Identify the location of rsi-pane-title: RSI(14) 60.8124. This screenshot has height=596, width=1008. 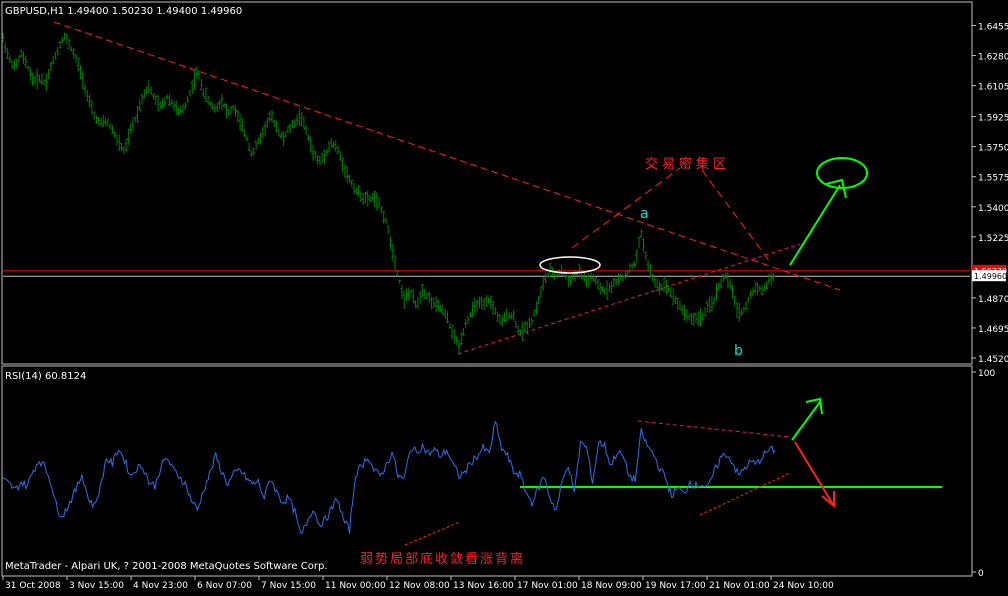
(45, 376).